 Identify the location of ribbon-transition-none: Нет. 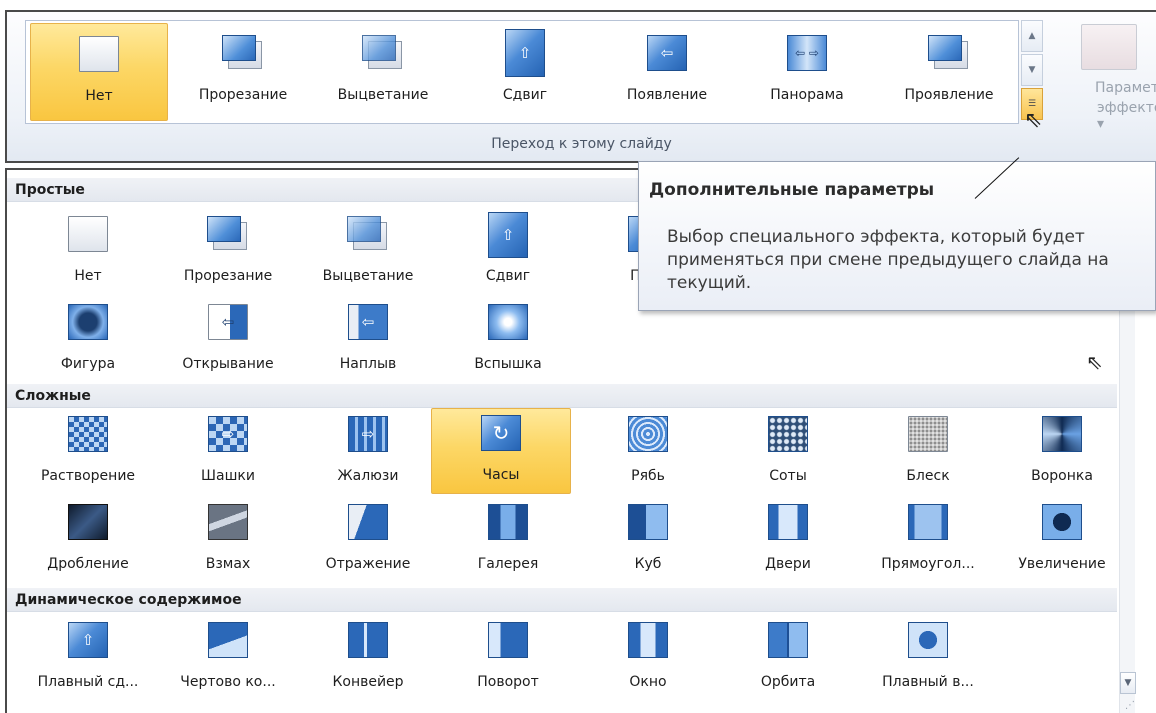
(99, 72).